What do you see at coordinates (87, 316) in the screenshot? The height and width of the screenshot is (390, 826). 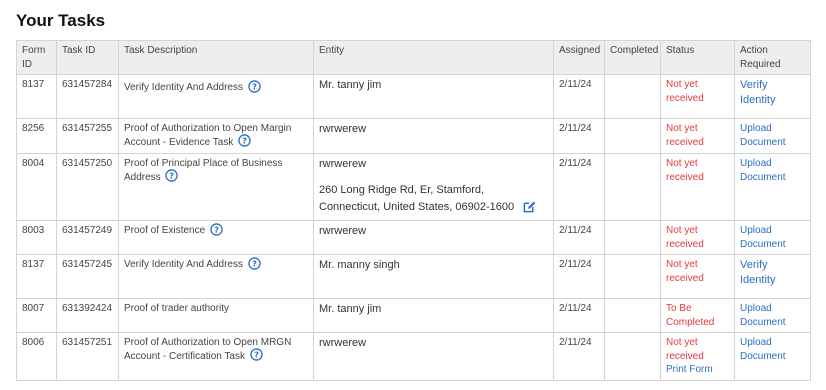 I see `task-id-cell: 631392424` at bounding box center [87, 316].